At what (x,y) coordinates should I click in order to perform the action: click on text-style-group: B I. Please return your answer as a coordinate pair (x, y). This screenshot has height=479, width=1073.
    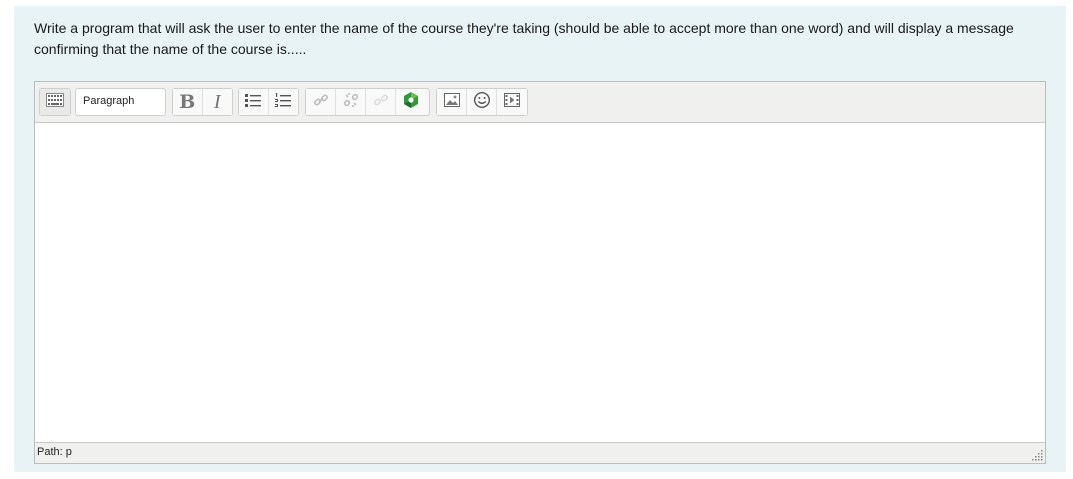
    Looking at the image, I should click on (202, 102).